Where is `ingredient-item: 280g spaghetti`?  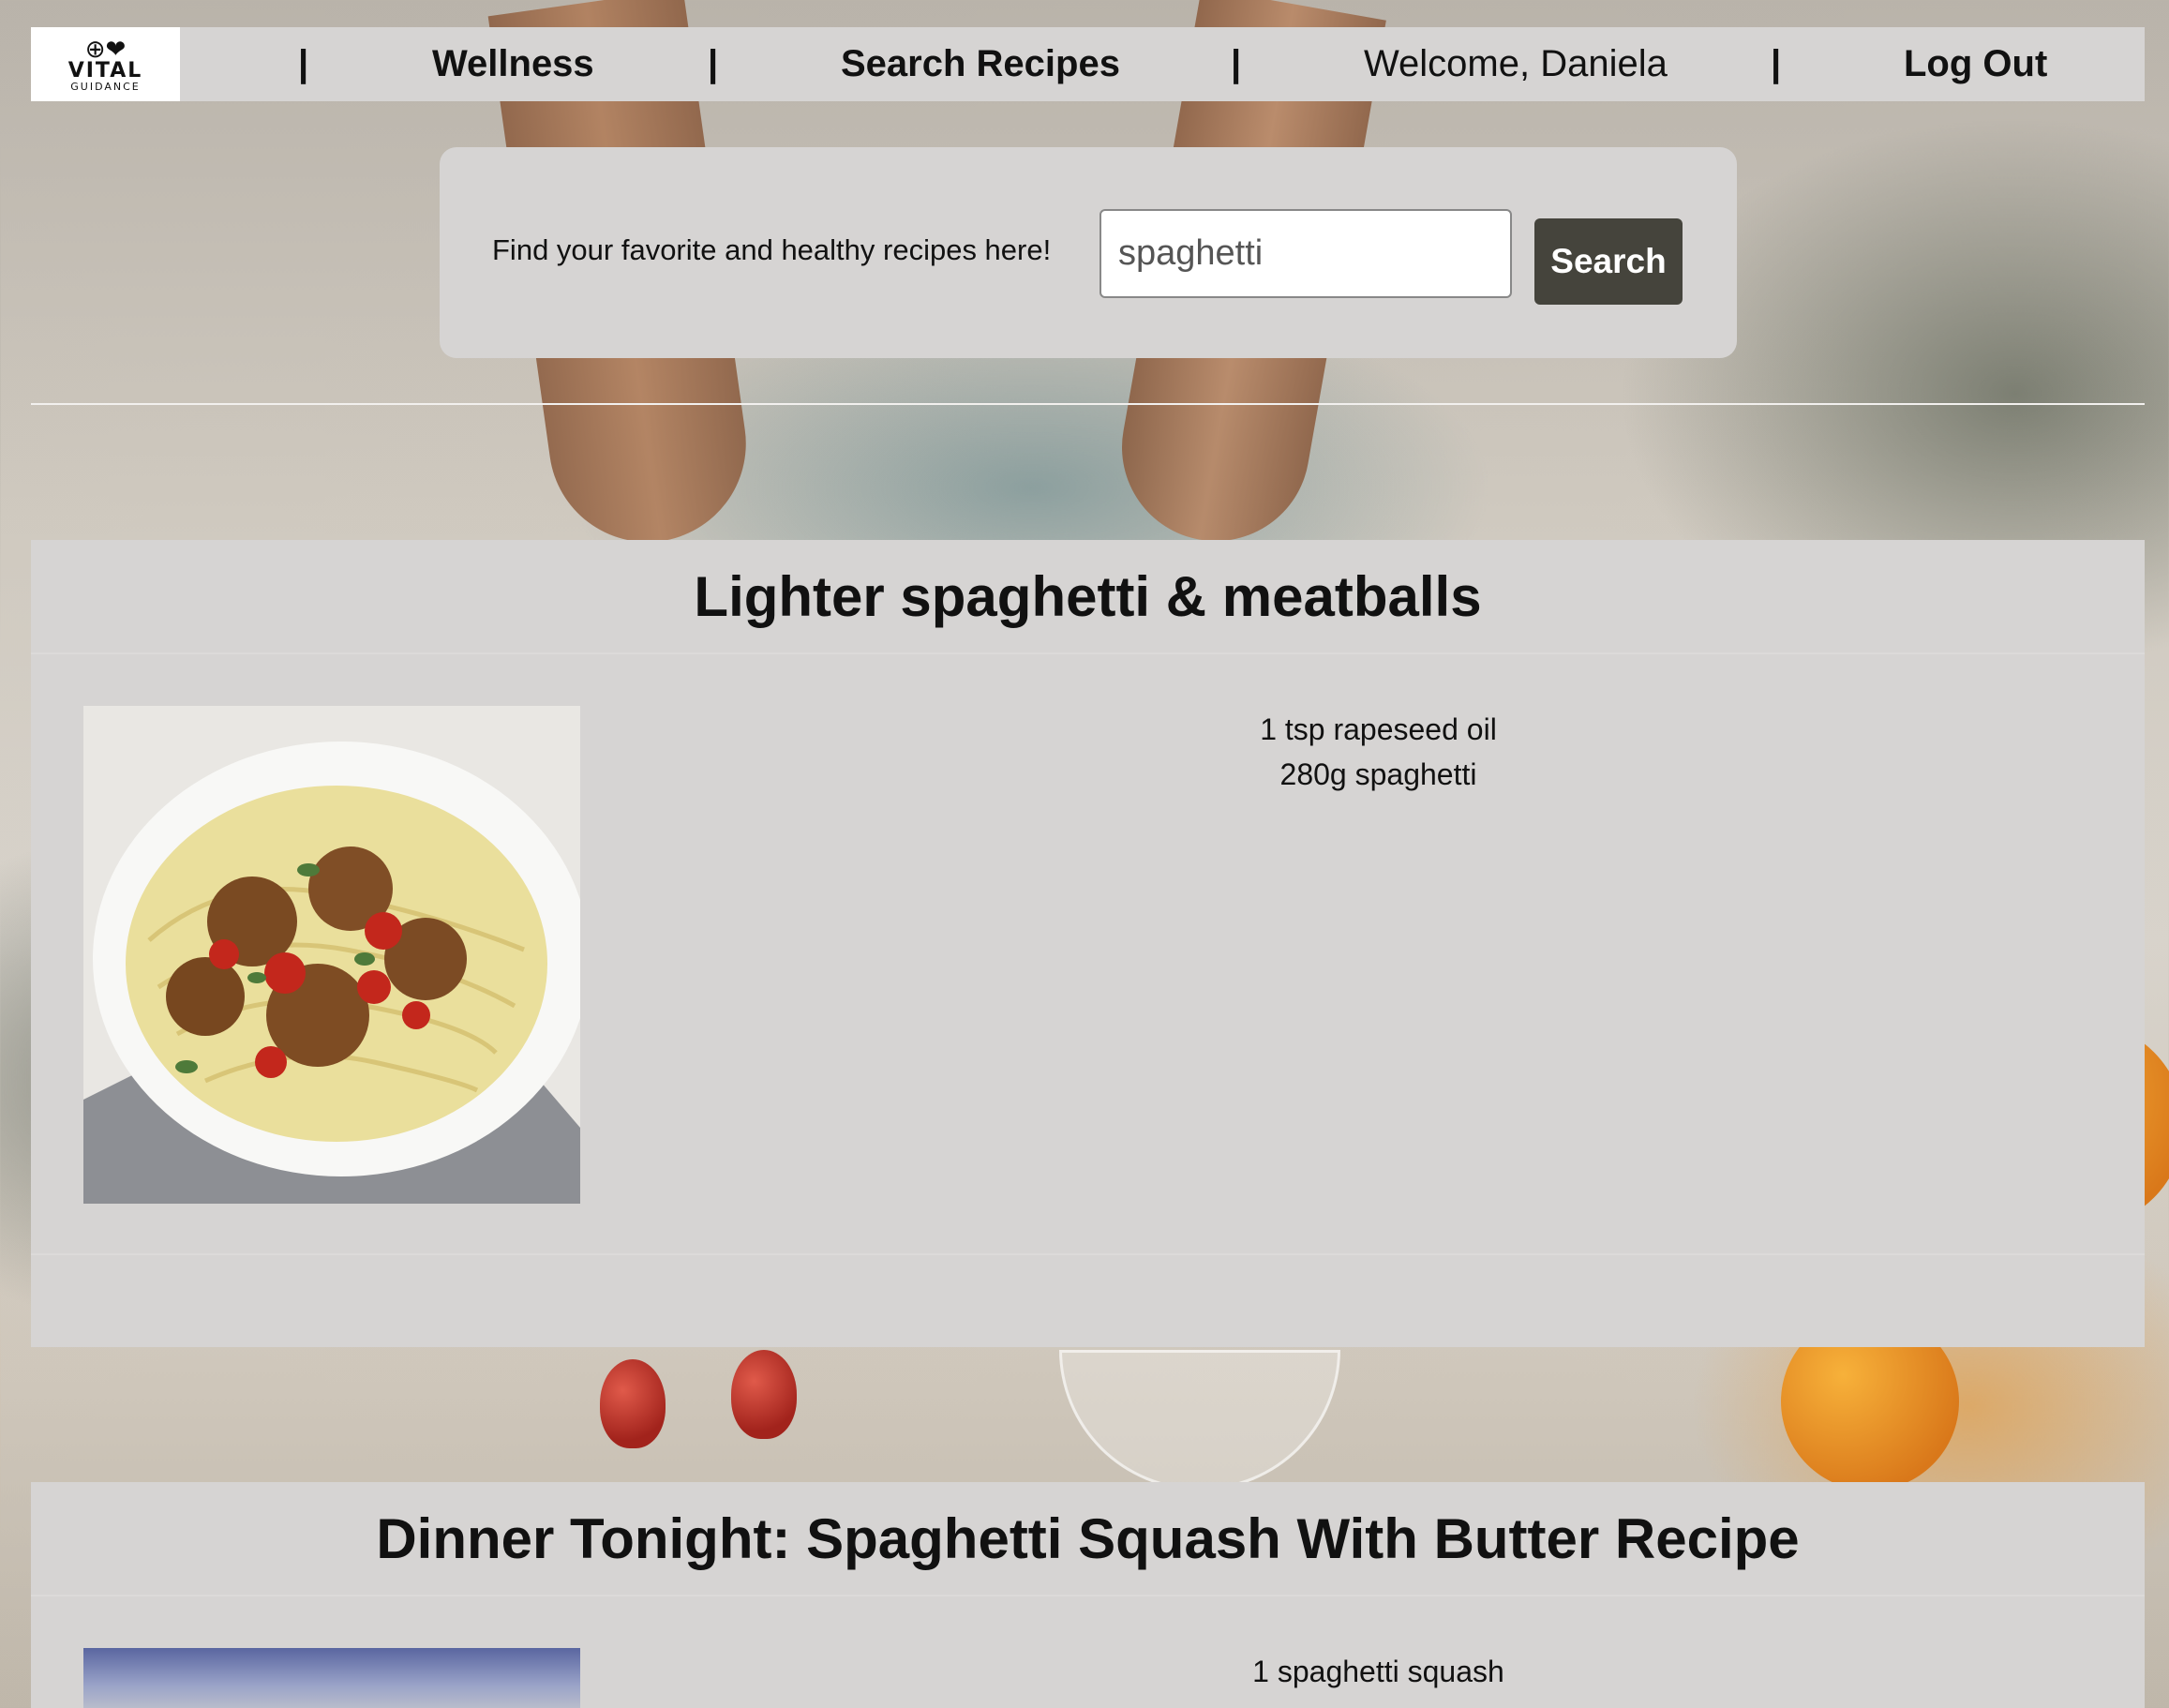 ingredient-item: 280g spaghetti is located at coordinates (1378, 774).